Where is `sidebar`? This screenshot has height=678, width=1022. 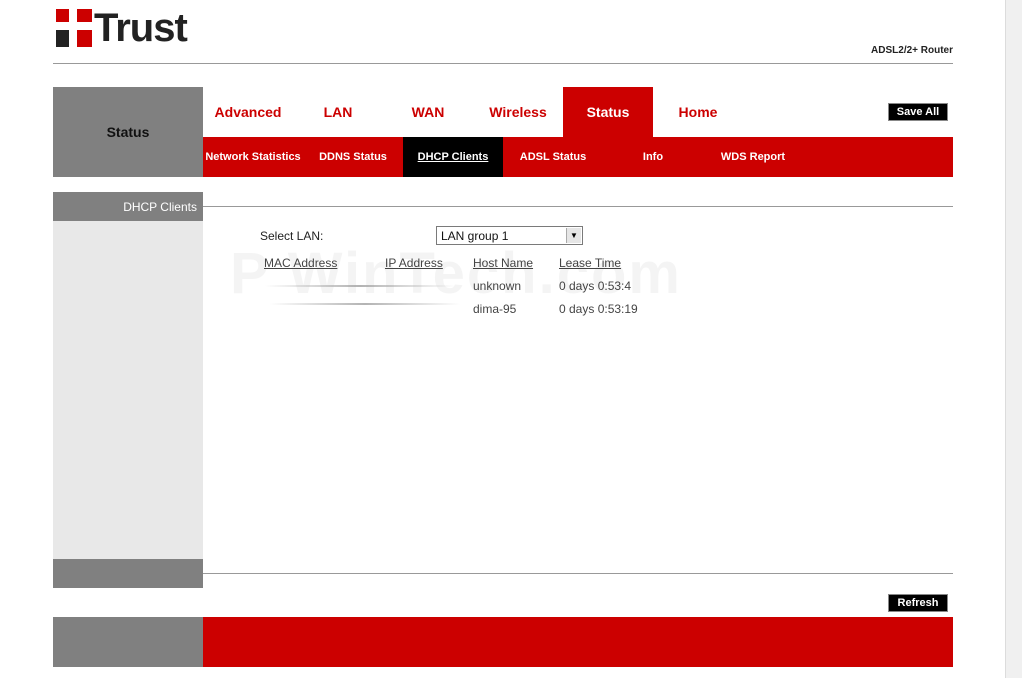
sidebar is located at coordinates (128, 390).